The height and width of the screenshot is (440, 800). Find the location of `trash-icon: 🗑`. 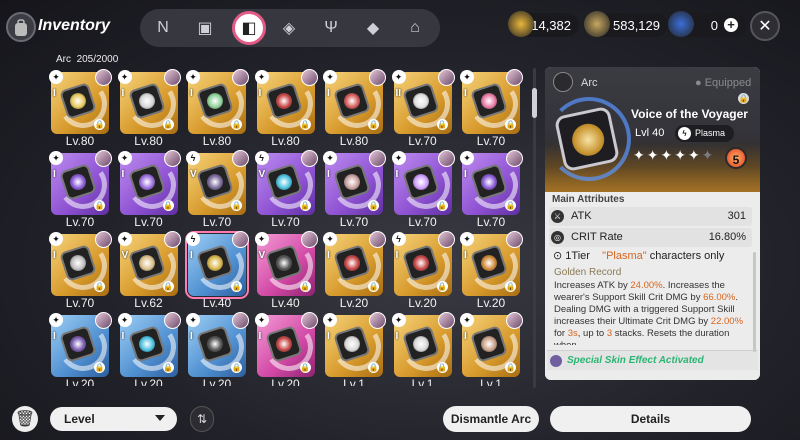

trash-icon: 🗑 is located at coordinates (25, 419).